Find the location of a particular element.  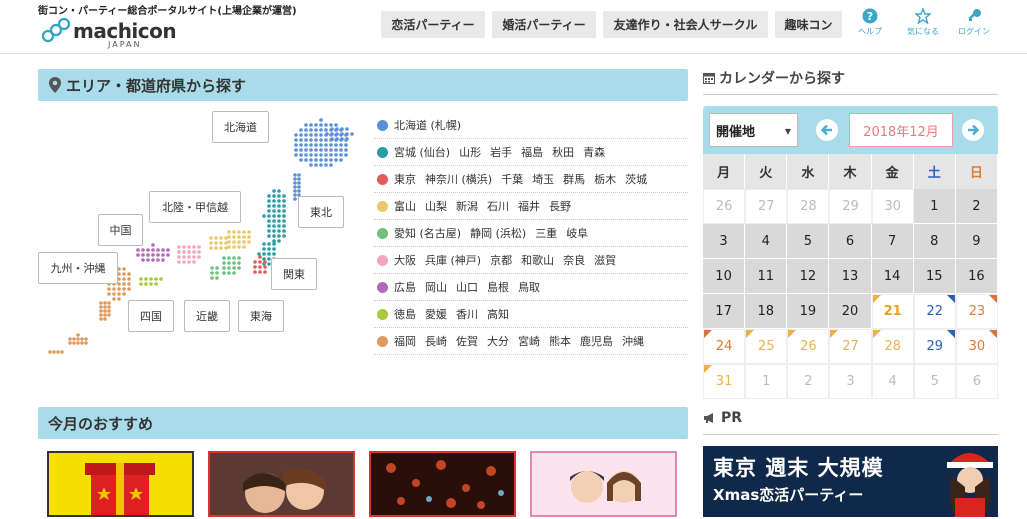

prefecture-link: 滋賀 is located at coordinates (605, 260).